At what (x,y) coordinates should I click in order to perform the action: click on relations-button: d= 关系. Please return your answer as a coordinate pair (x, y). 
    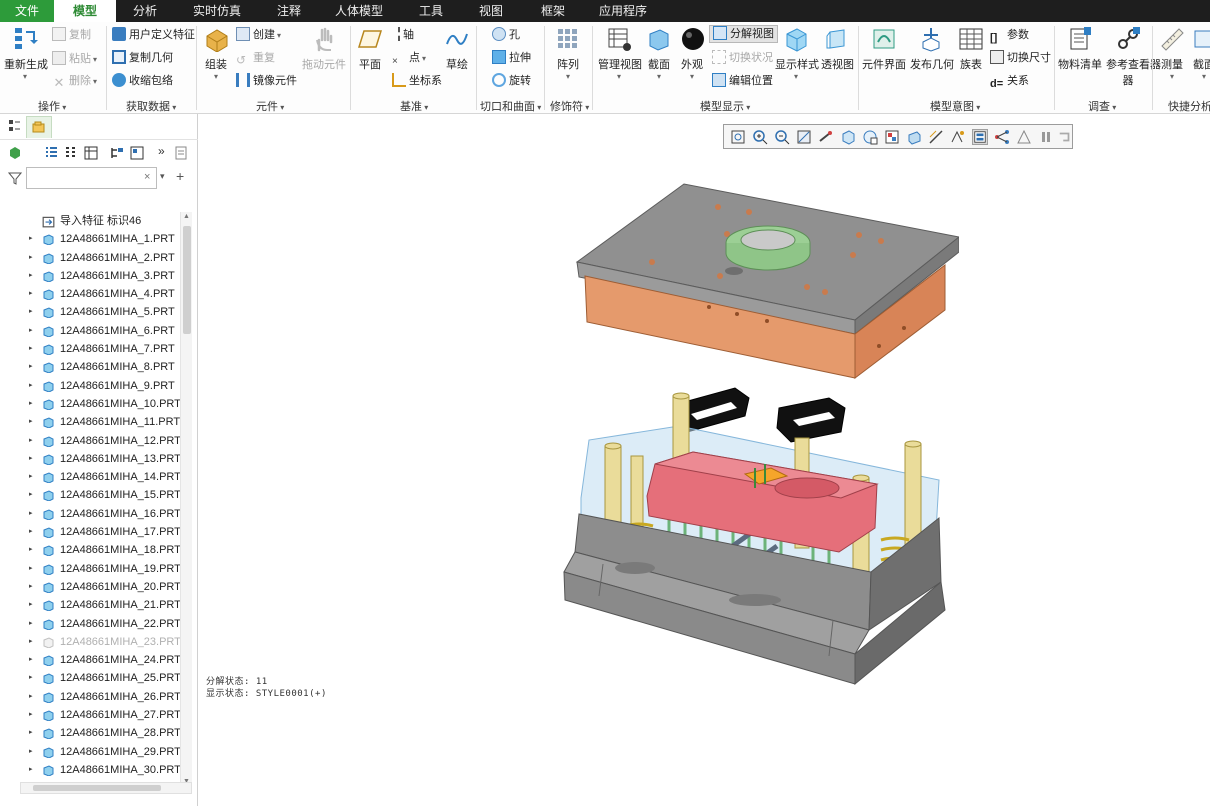
    Looking at the image, I should click on (1009, 81).